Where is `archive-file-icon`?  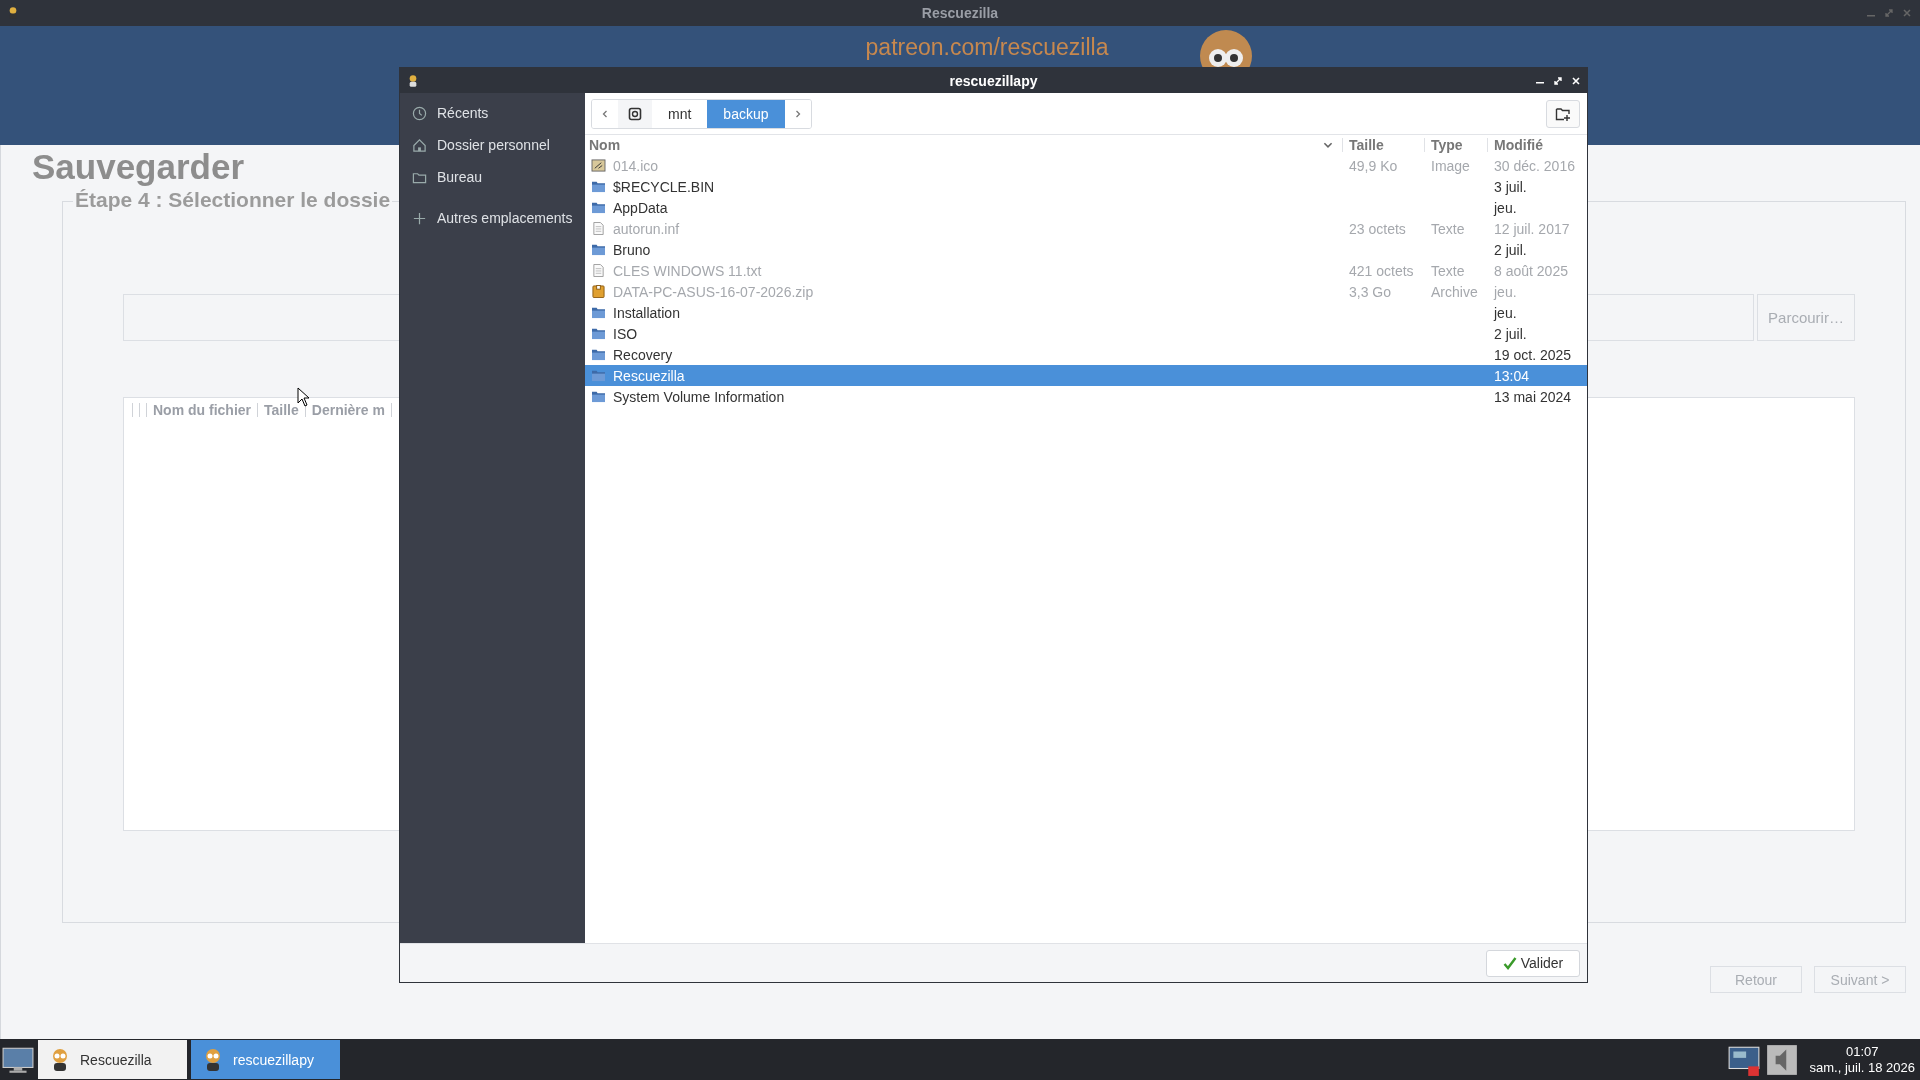 archive-file-icon is located at coordinates (598, 291).